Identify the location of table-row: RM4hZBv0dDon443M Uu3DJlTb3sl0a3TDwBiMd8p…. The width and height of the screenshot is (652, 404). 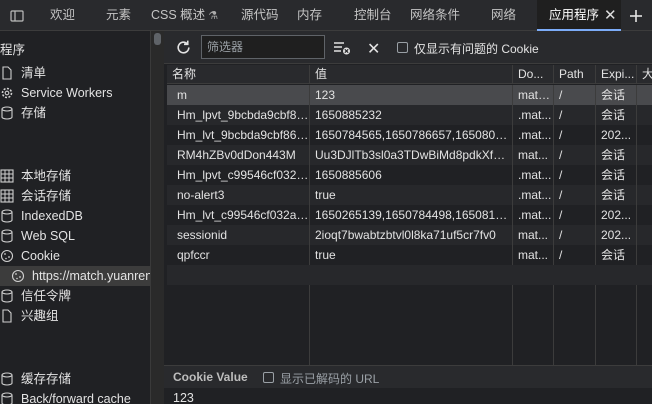
(409, 155).